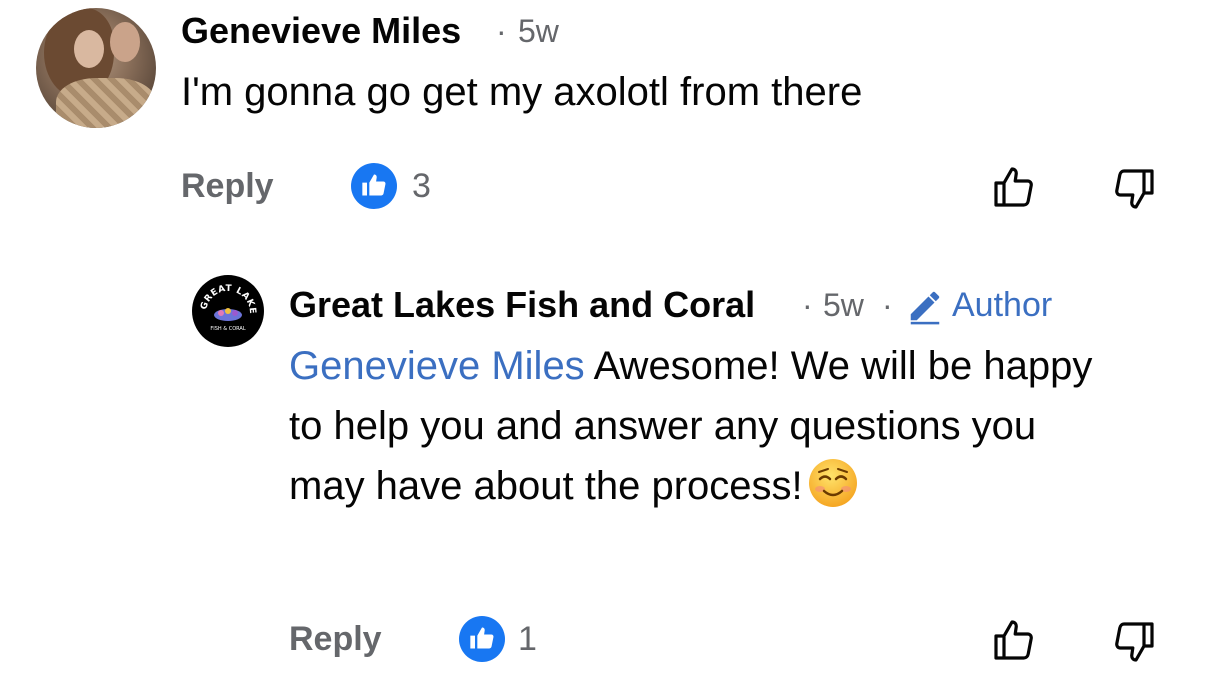  I want to click on comment-timestamp: 5w, so click(538, 31).